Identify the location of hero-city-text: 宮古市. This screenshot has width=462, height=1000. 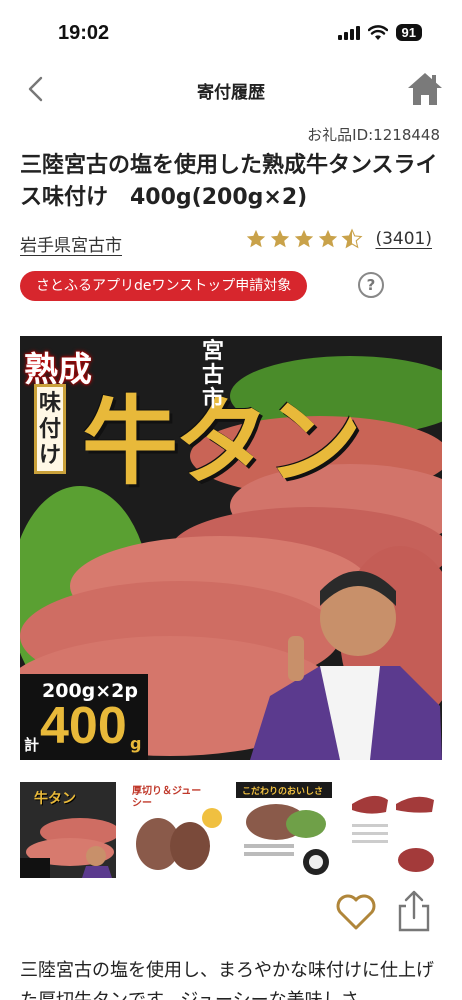
(213, 375).